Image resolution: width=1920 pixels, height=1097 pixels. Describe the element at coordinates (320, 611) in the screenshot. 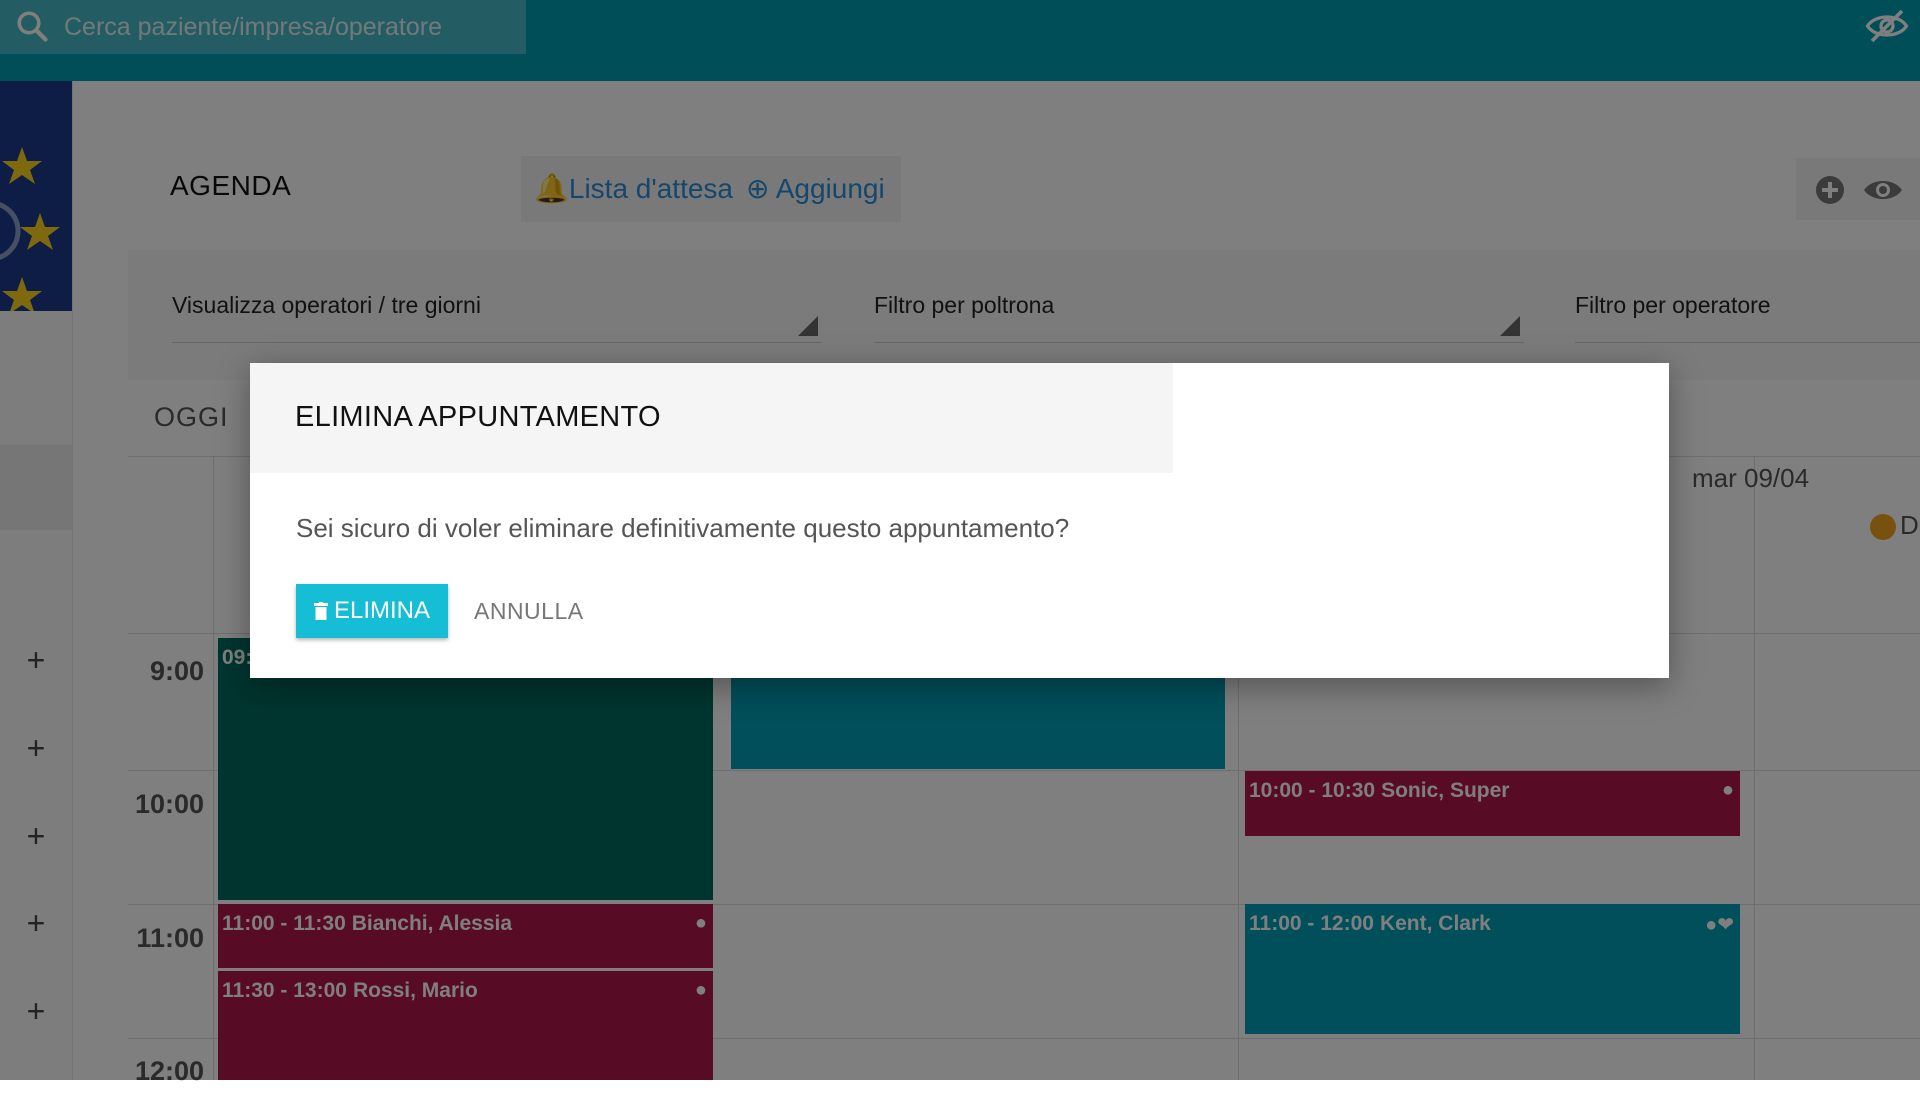

I see `trash-icon` at that location.